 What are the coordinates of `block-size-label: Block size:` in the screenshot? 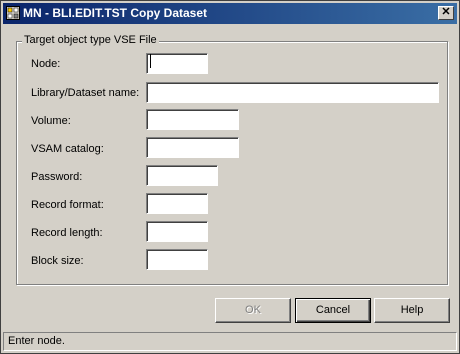 It's located at (57, 261).